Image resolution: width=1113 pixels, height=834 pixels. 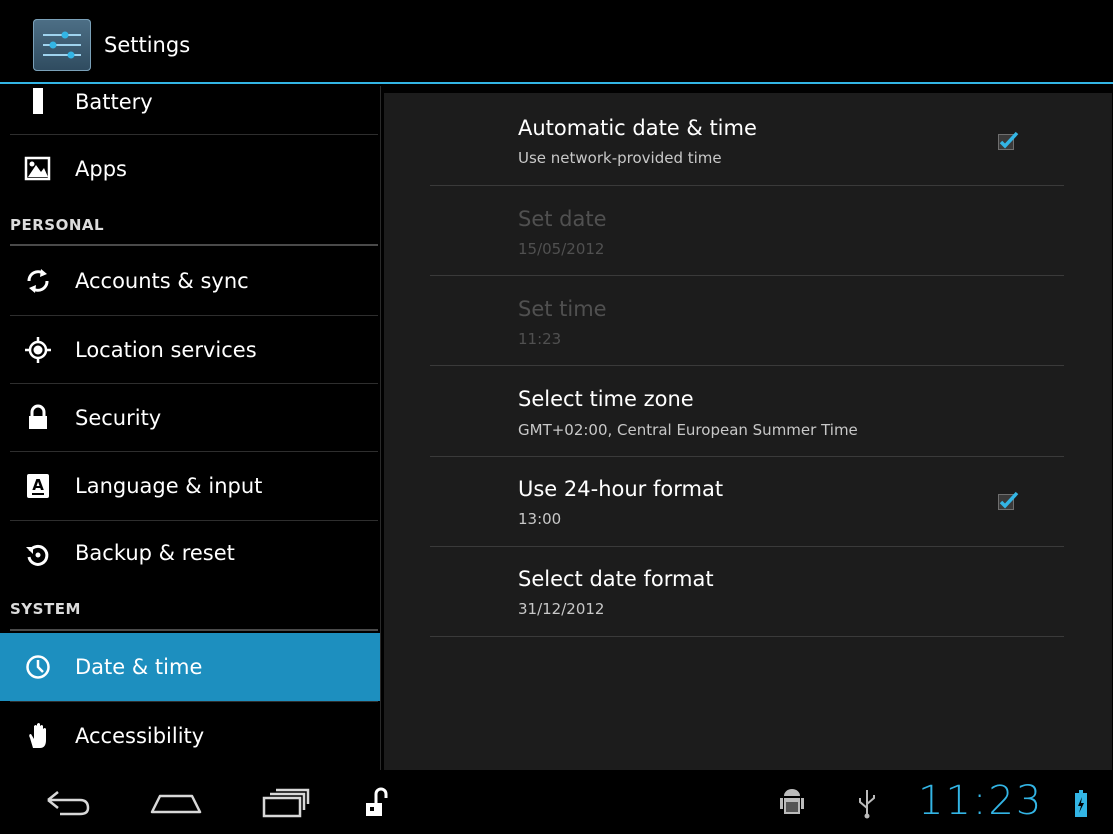 I want to click on action-bar: Settings, so click(x=556, y=42).